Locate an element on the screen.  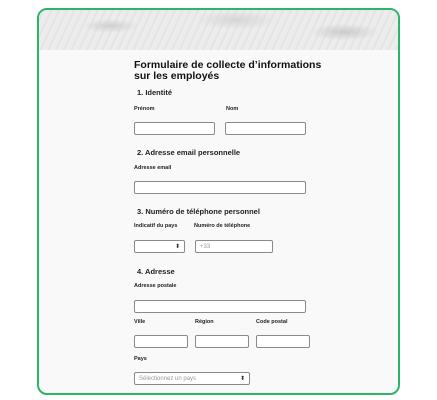
email-input is located at coordinates (220, 187).